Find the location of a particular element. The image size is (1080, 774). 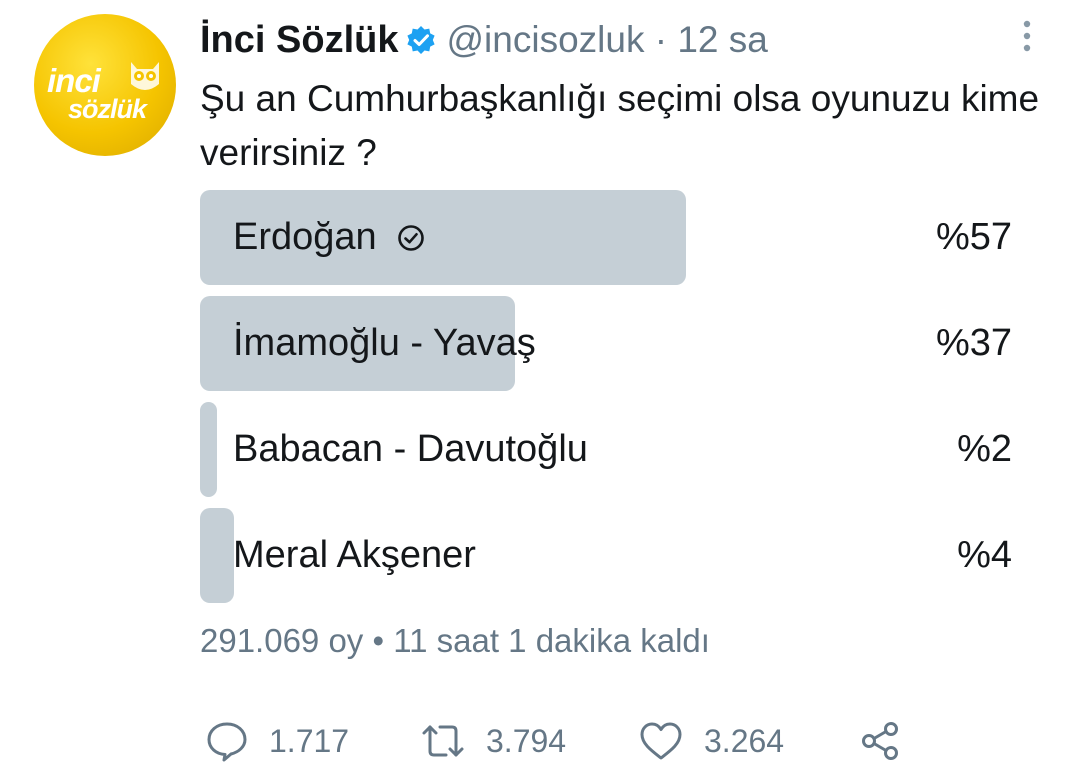

poll-option-text: Babacan - Davutoğlu is located at coordinates (410, 449).